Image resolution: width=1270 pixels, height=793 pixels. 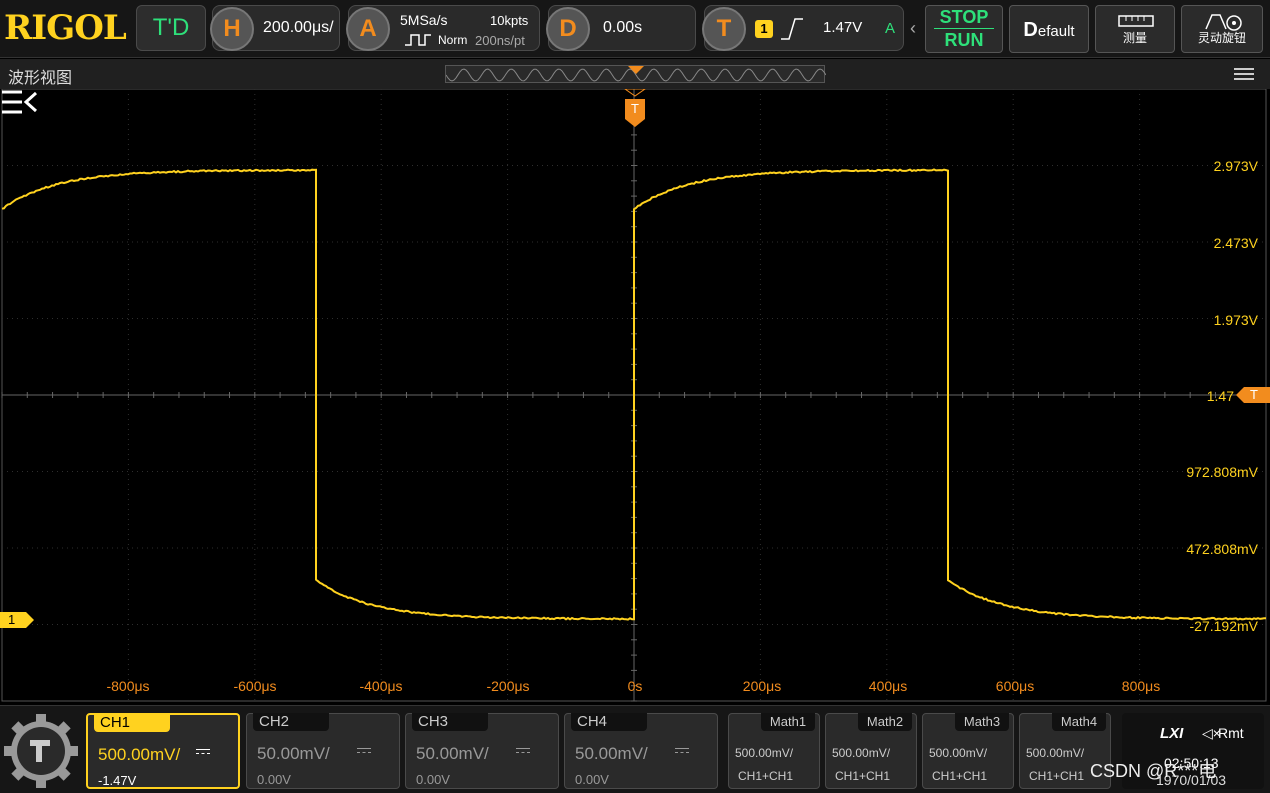 I want to click on waveform-overview, so click(x=635, y=74).